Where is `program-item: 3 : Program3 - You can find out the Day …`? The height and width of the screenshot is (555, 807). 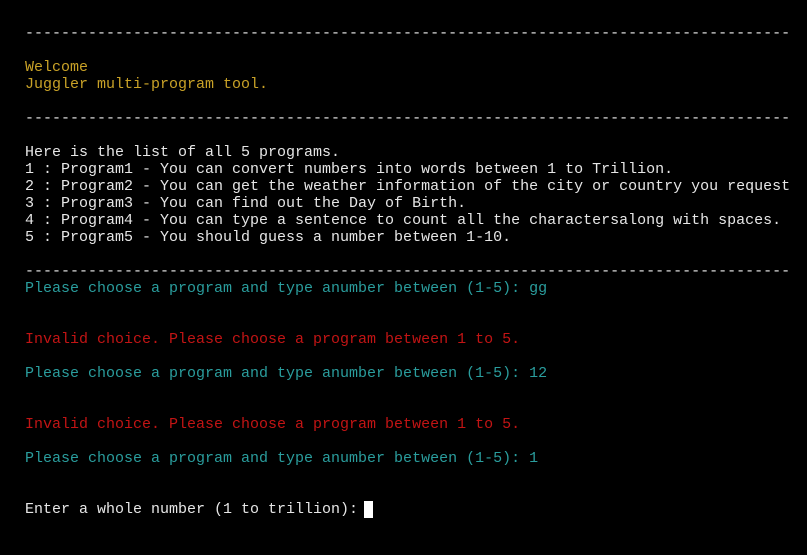 program-item: 3 : Program3 - You can find out the Day … is located at coordinates (246, 203).